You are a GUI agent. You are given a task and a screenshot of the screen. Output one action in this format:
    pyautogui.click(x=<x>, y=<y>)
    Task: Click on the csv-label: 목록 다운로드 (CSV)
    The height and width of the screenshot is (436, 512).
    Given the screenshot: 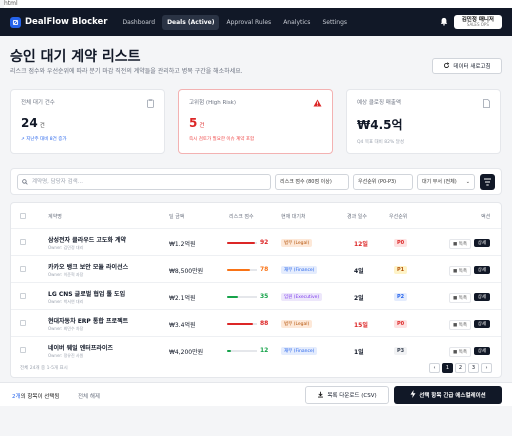 What is the action you would take?
    pyautogui.click(x=352, y=396)
    